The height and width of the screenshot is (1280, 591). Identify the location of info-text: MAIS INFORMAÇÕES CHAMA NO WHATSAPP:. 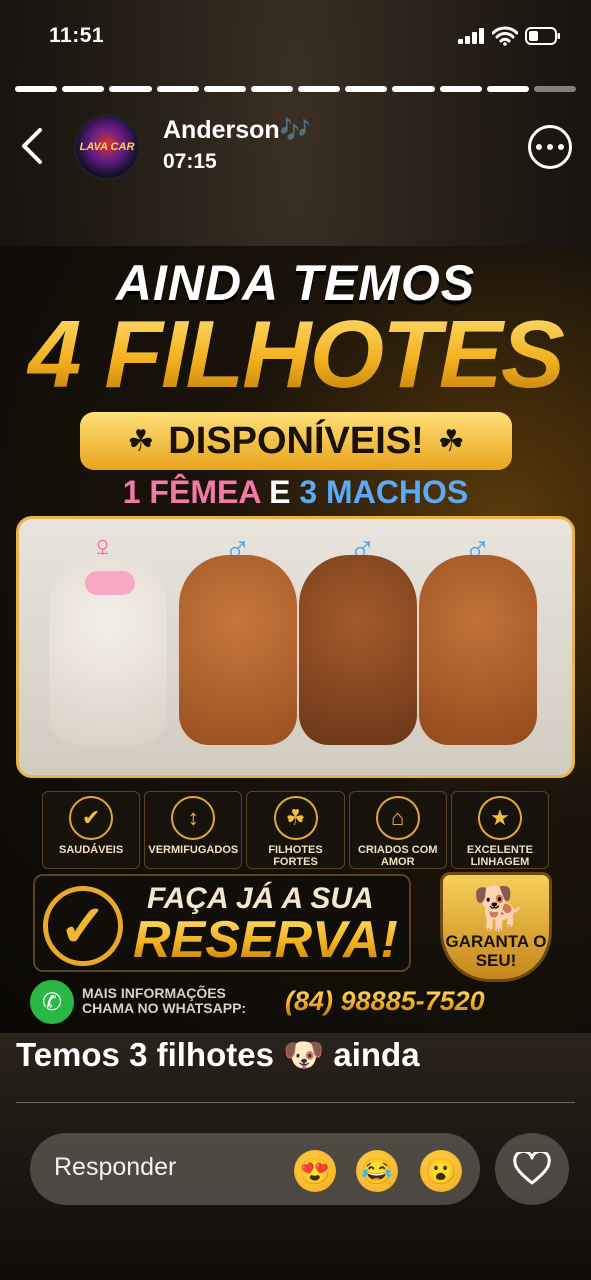
(164, 1001).